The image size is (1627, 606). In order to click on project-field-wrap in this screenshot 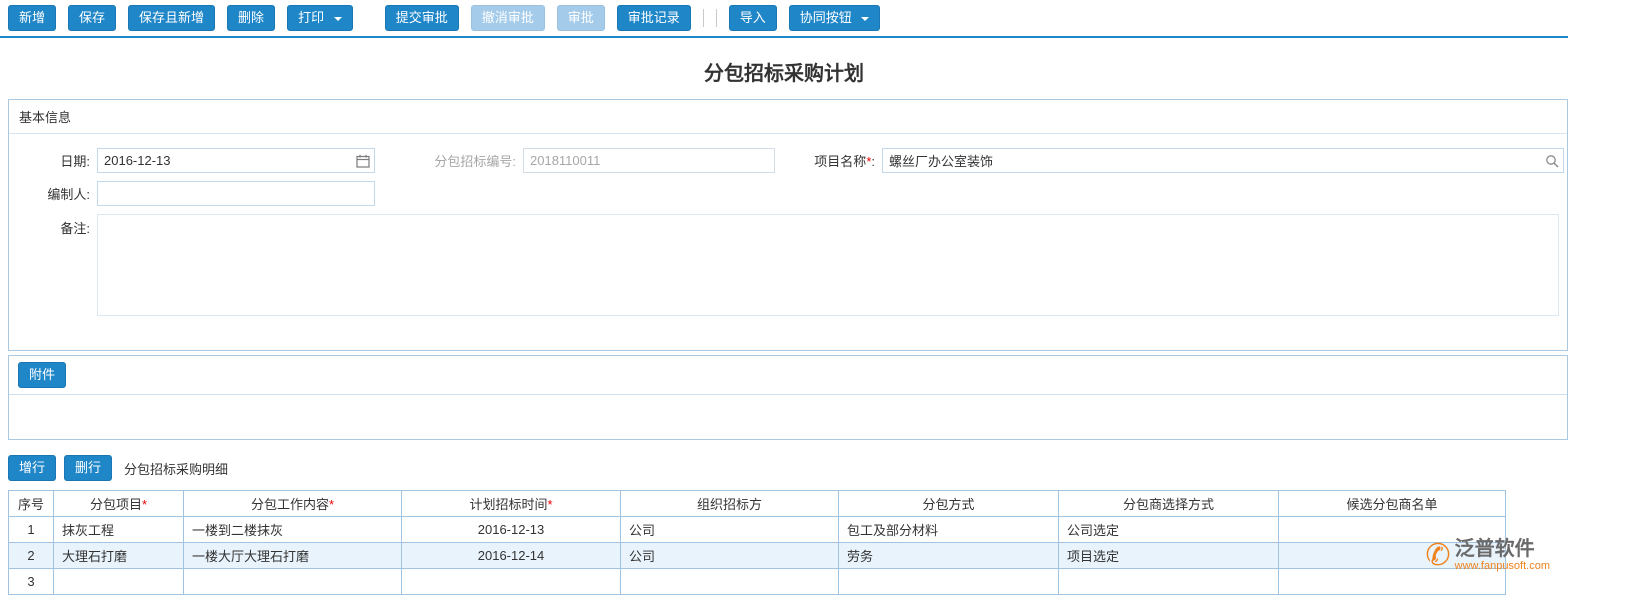, I will do `click(1223, 160)`.